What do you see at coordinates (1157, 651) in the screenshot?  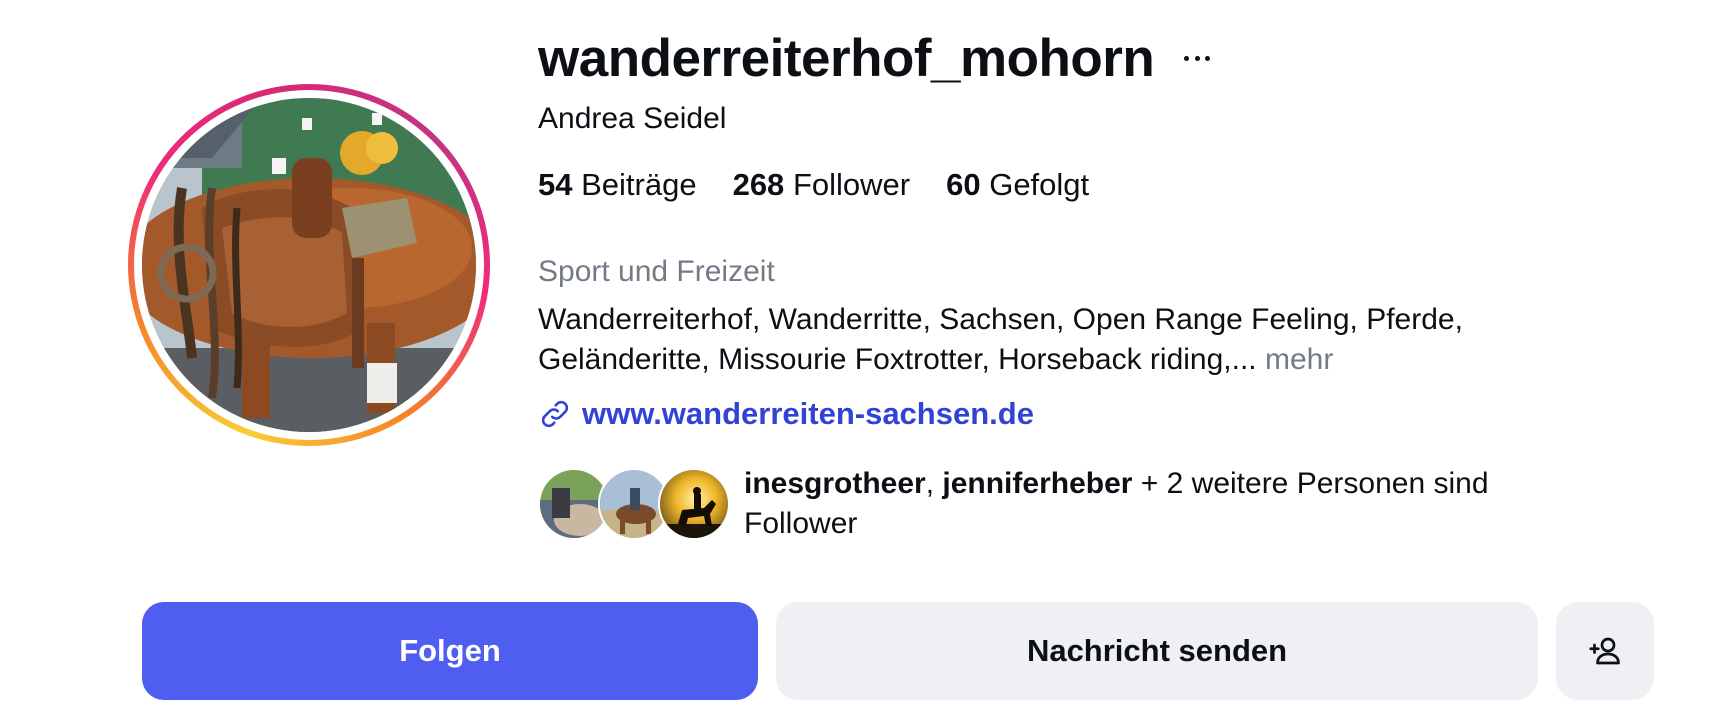 I see `message-button: Nachricht senden` at bounding box center [1157, 651].